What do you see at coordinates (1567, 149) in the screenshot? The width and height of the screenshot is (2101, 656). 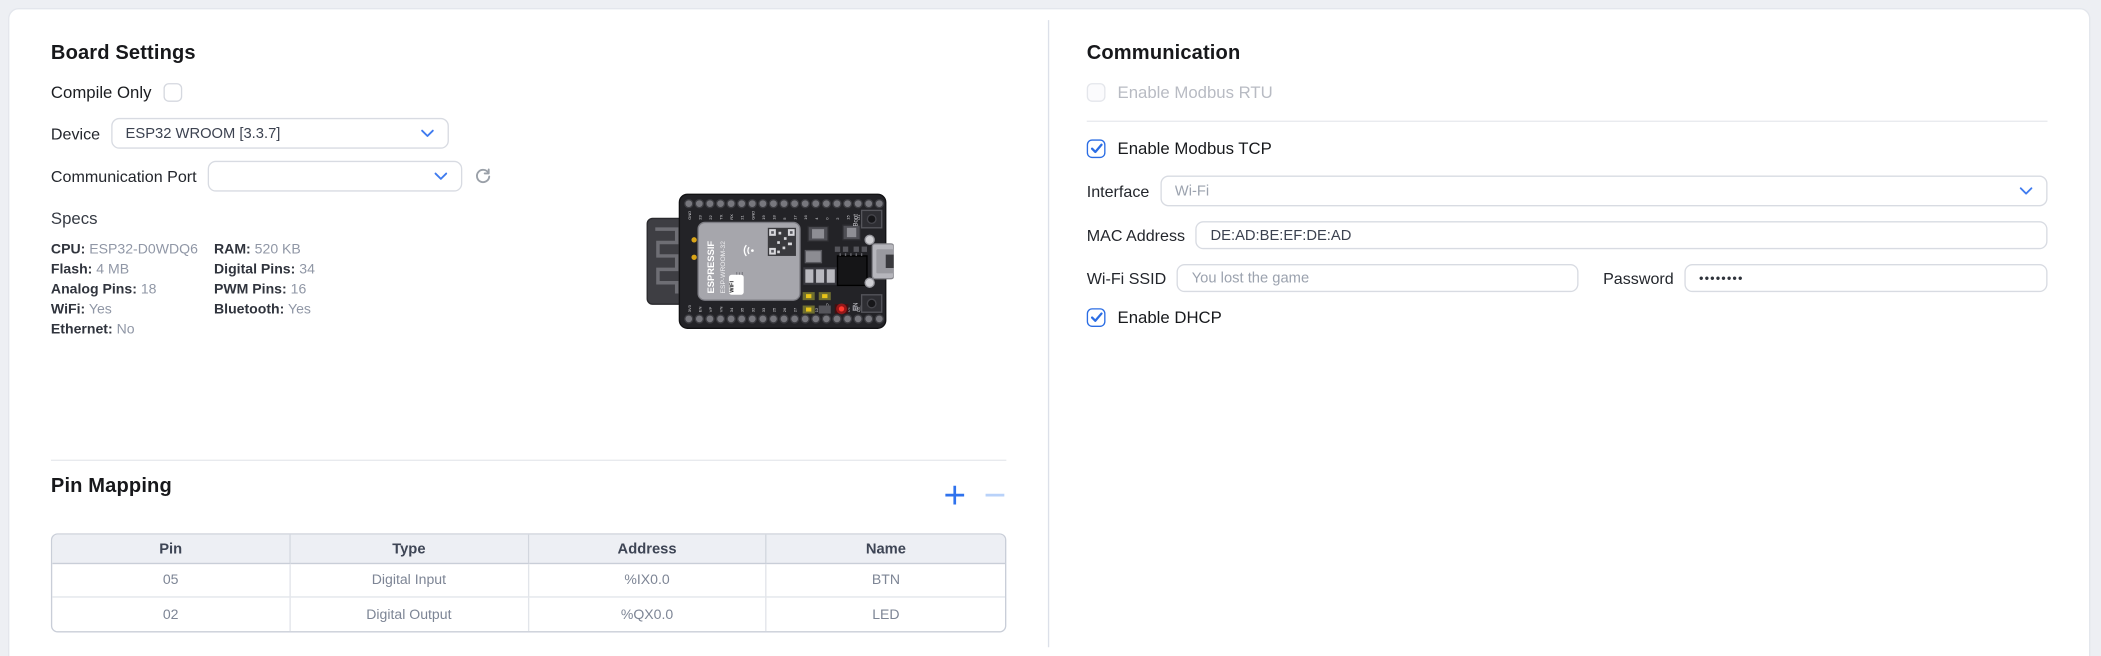 I see `modbus-tcp-row: Enable Modbus TCP` at bounding box center [1567, 149].